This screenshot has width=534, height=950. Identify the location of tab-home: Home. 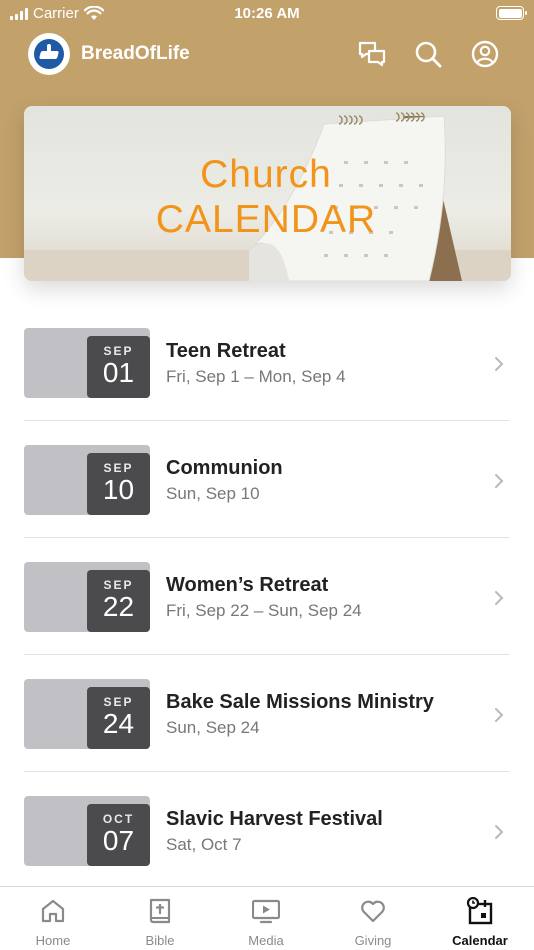
(53, 918).